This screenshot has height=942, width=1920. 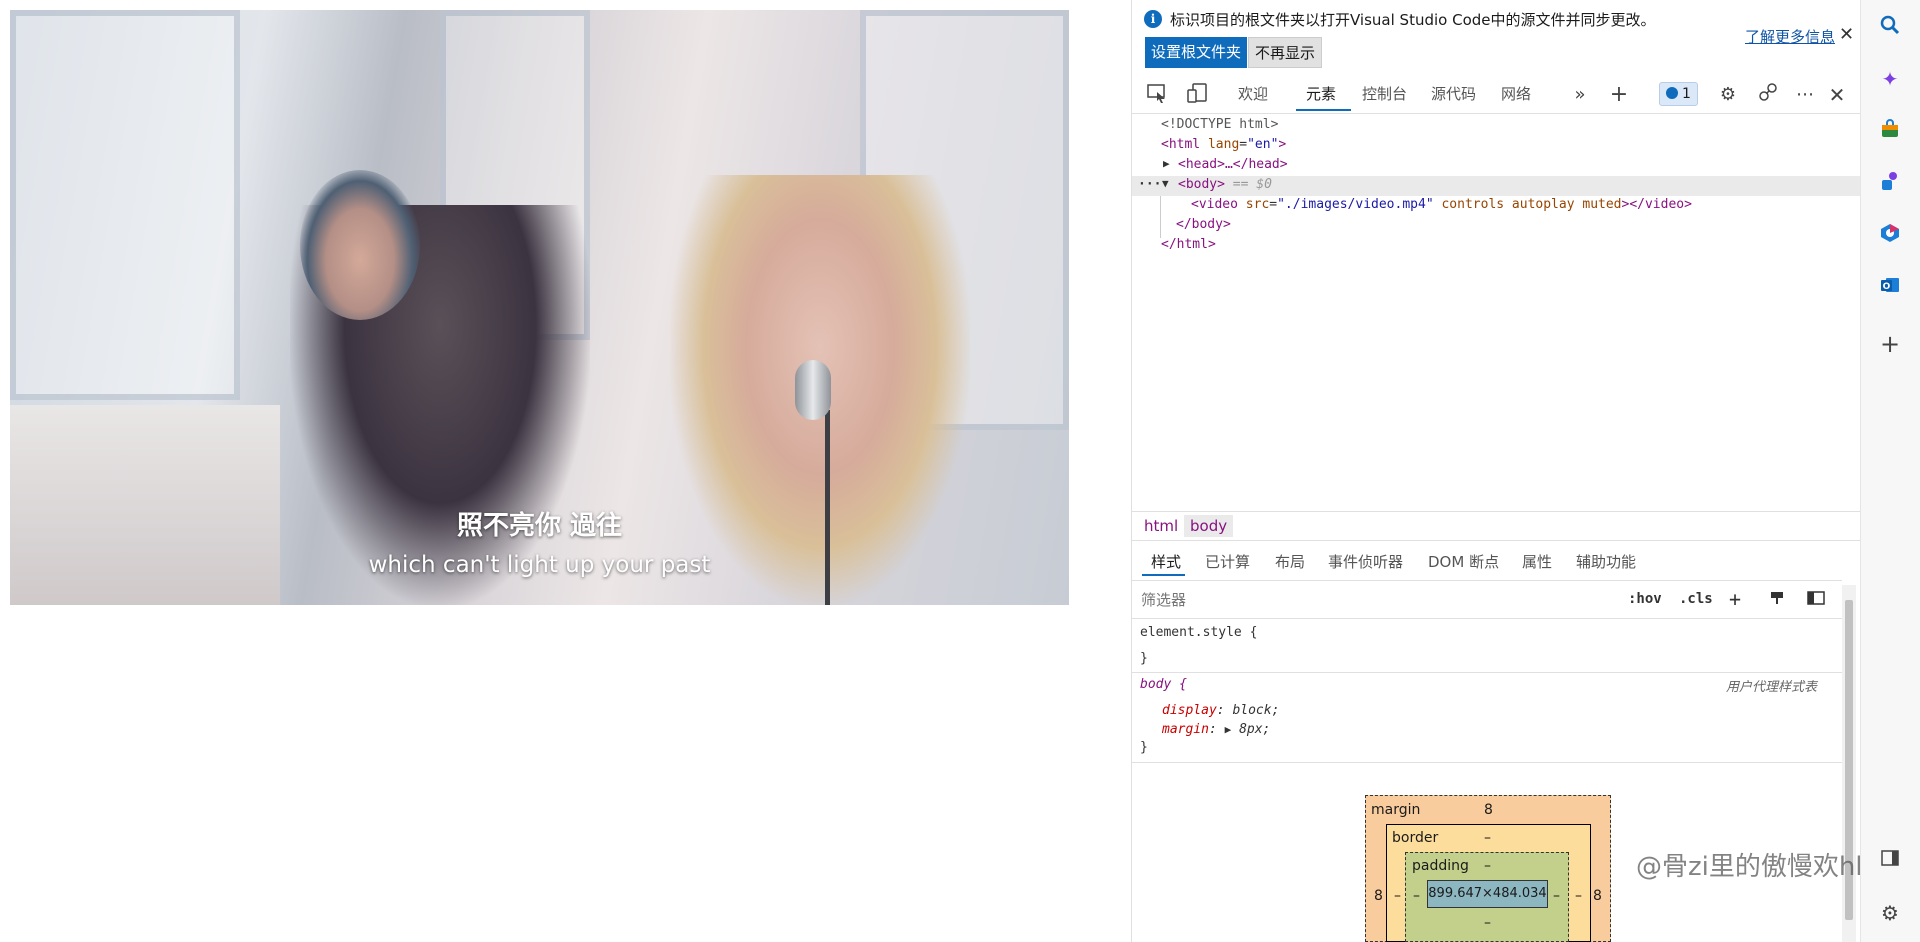 What do you see at coordinates (1645, 599) in the screenshot?
I see `hover-state-toggle: :hov` at bounding box center [1645, 599].